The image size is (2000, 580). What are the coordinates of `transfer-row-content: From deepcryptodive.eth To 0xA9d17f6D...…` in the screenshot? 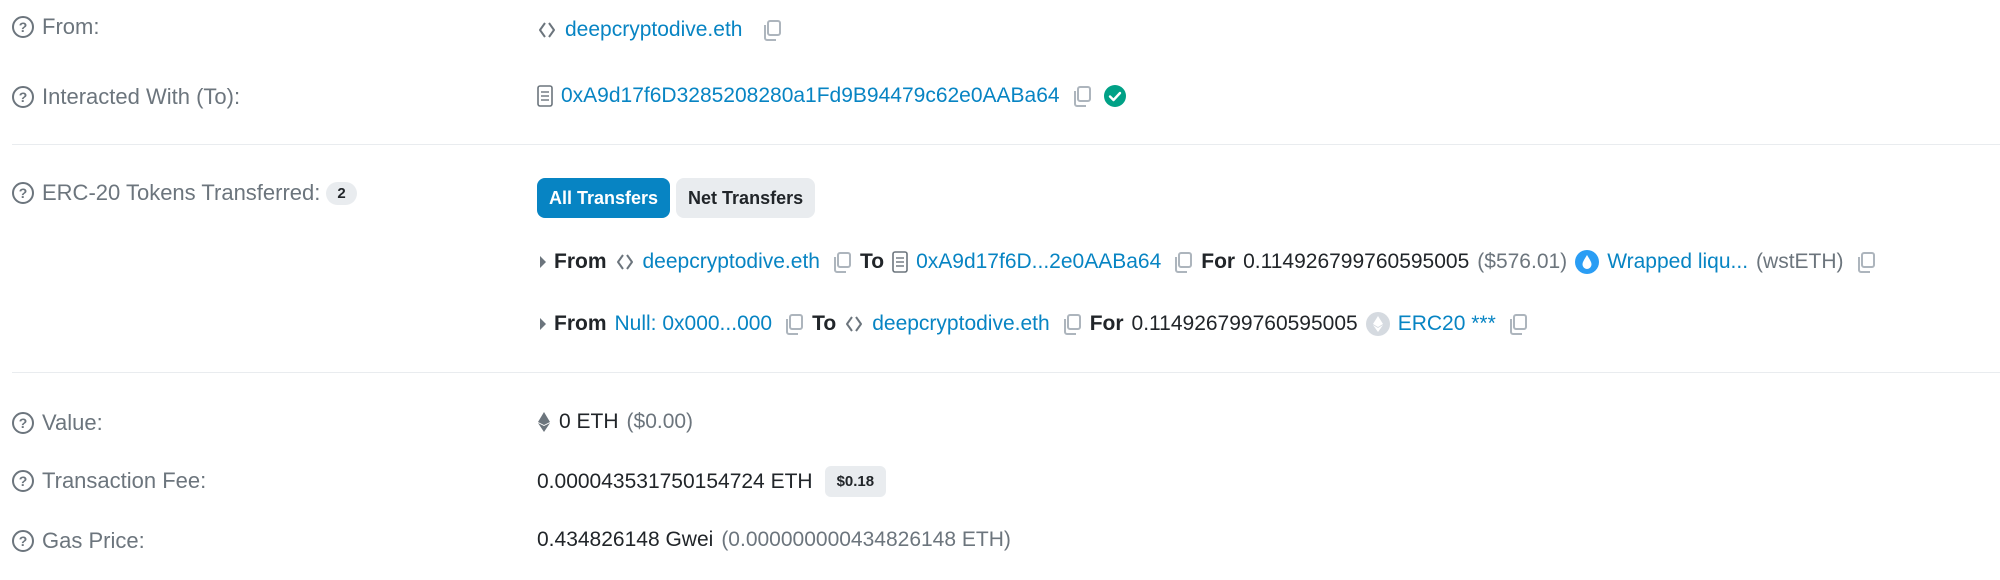 It's located at (1208, 262).